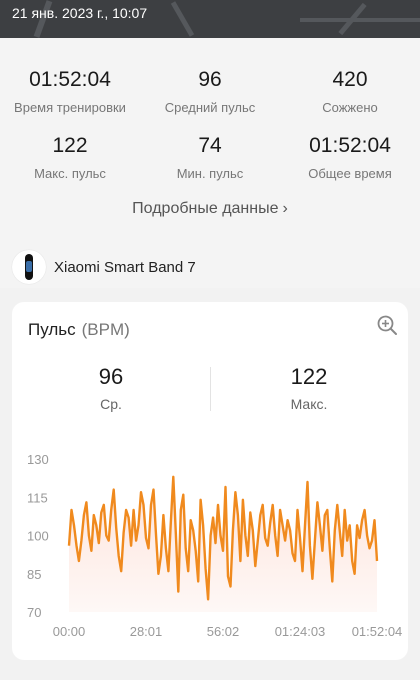 The image size is (420, 680). Describe the element at coordinates (70, 145) in the screenshot. I see `stat-value: 122` at that location.